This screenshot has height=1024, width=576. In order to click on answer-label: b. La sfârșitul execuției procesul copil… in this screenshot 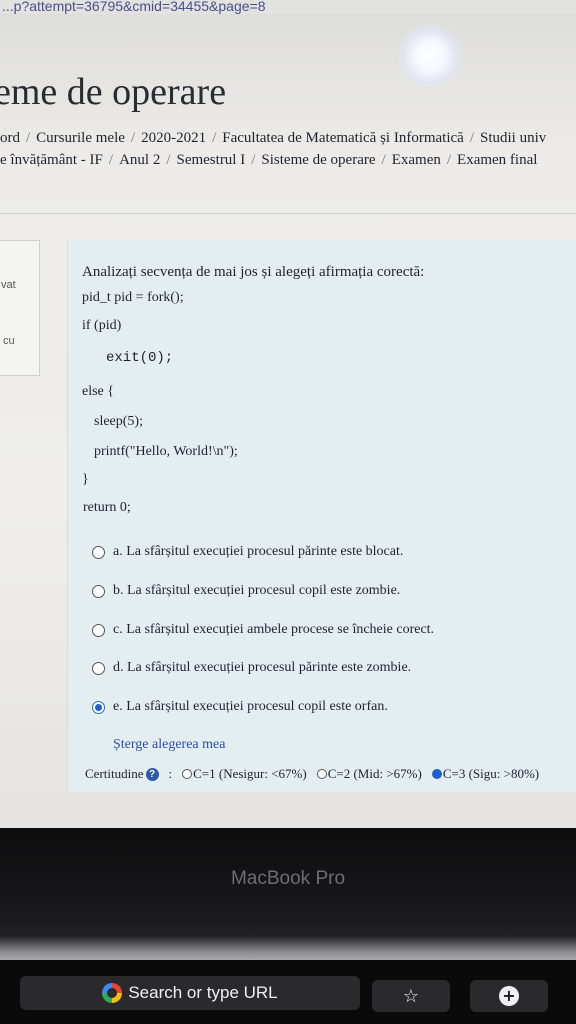, I will do `click(257, 590)`.